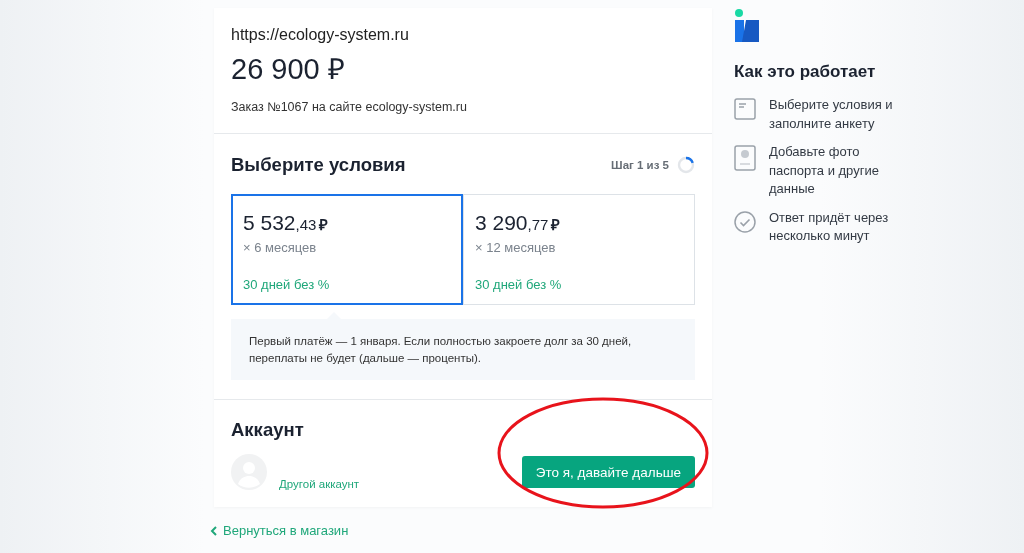 This screenshot has width=1024, height=553. I want to click on passport-icon, so click(745, 158).